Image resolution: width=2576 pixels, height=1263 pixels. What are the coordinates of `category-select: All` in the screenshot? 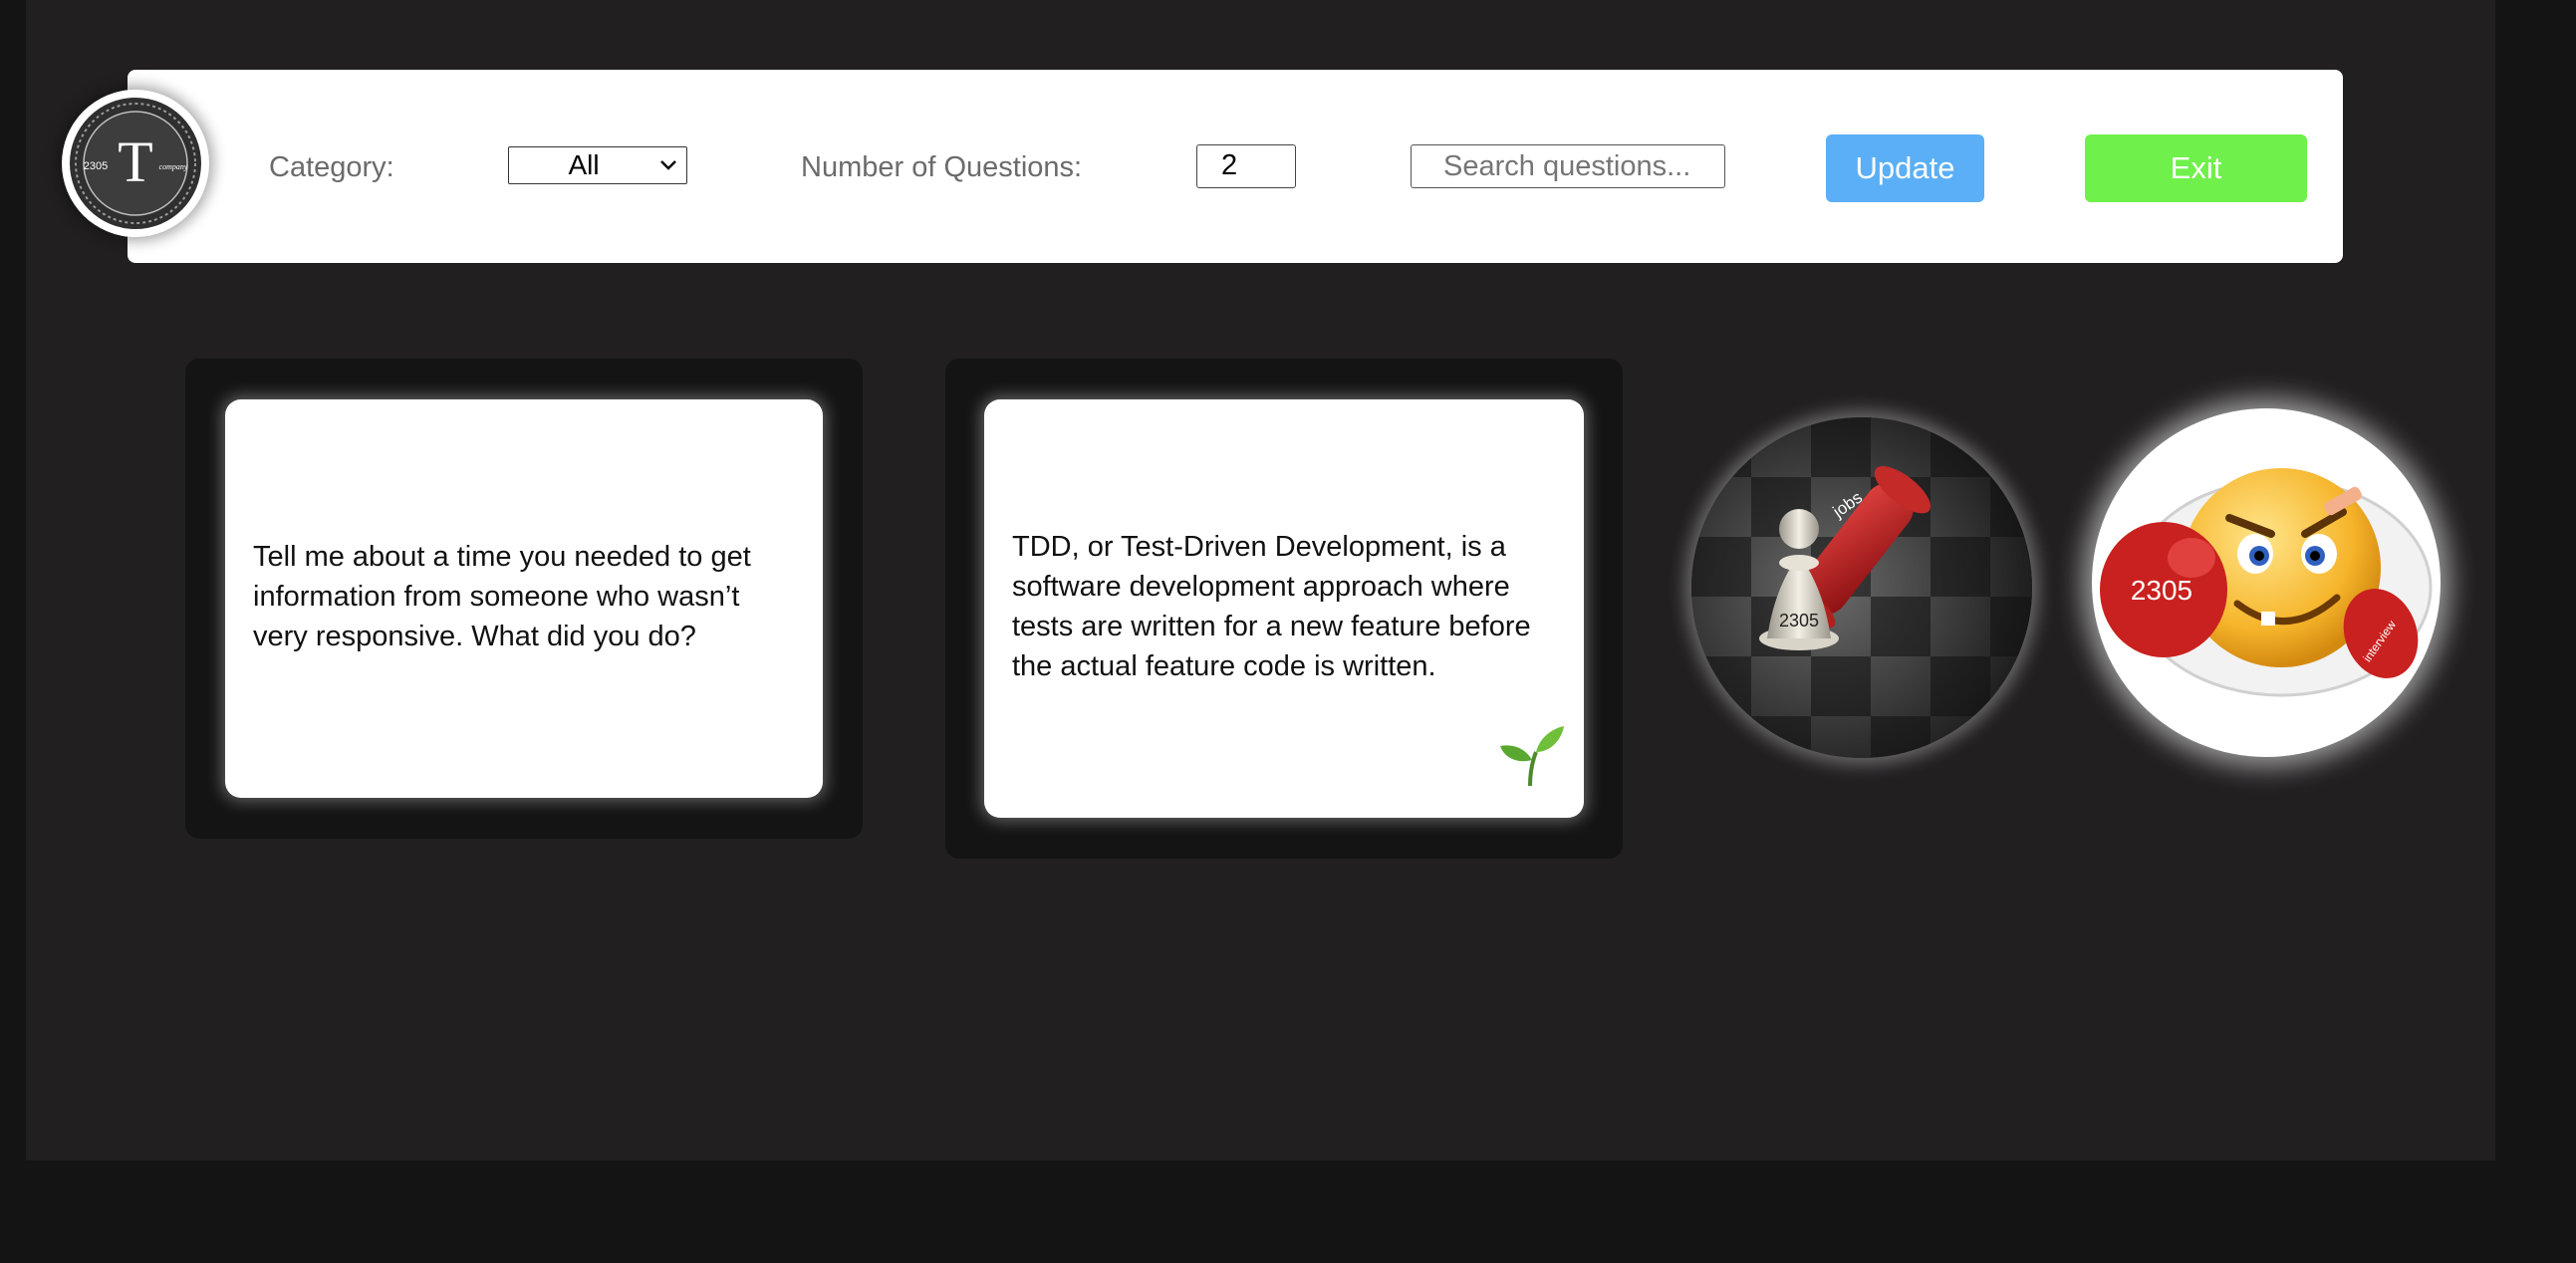 It's located at (597, 165).